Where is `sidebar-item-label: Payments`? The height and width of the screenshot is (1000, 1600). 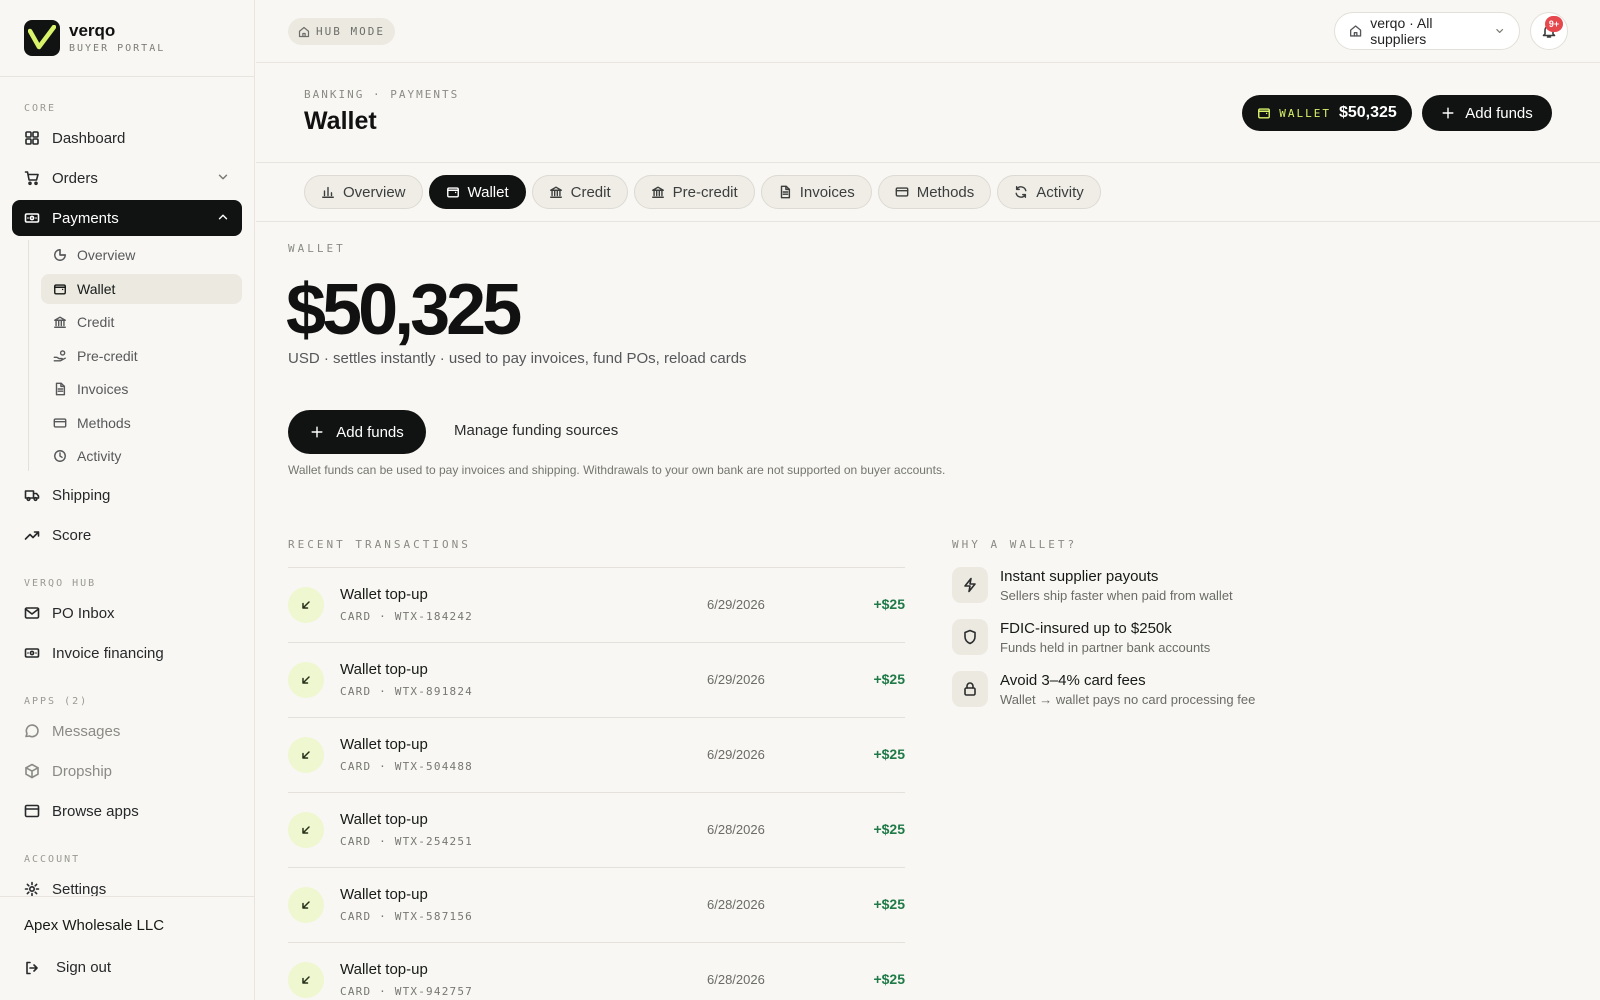 sidebar-item-label: Payments is located at coordinates (85, 218).